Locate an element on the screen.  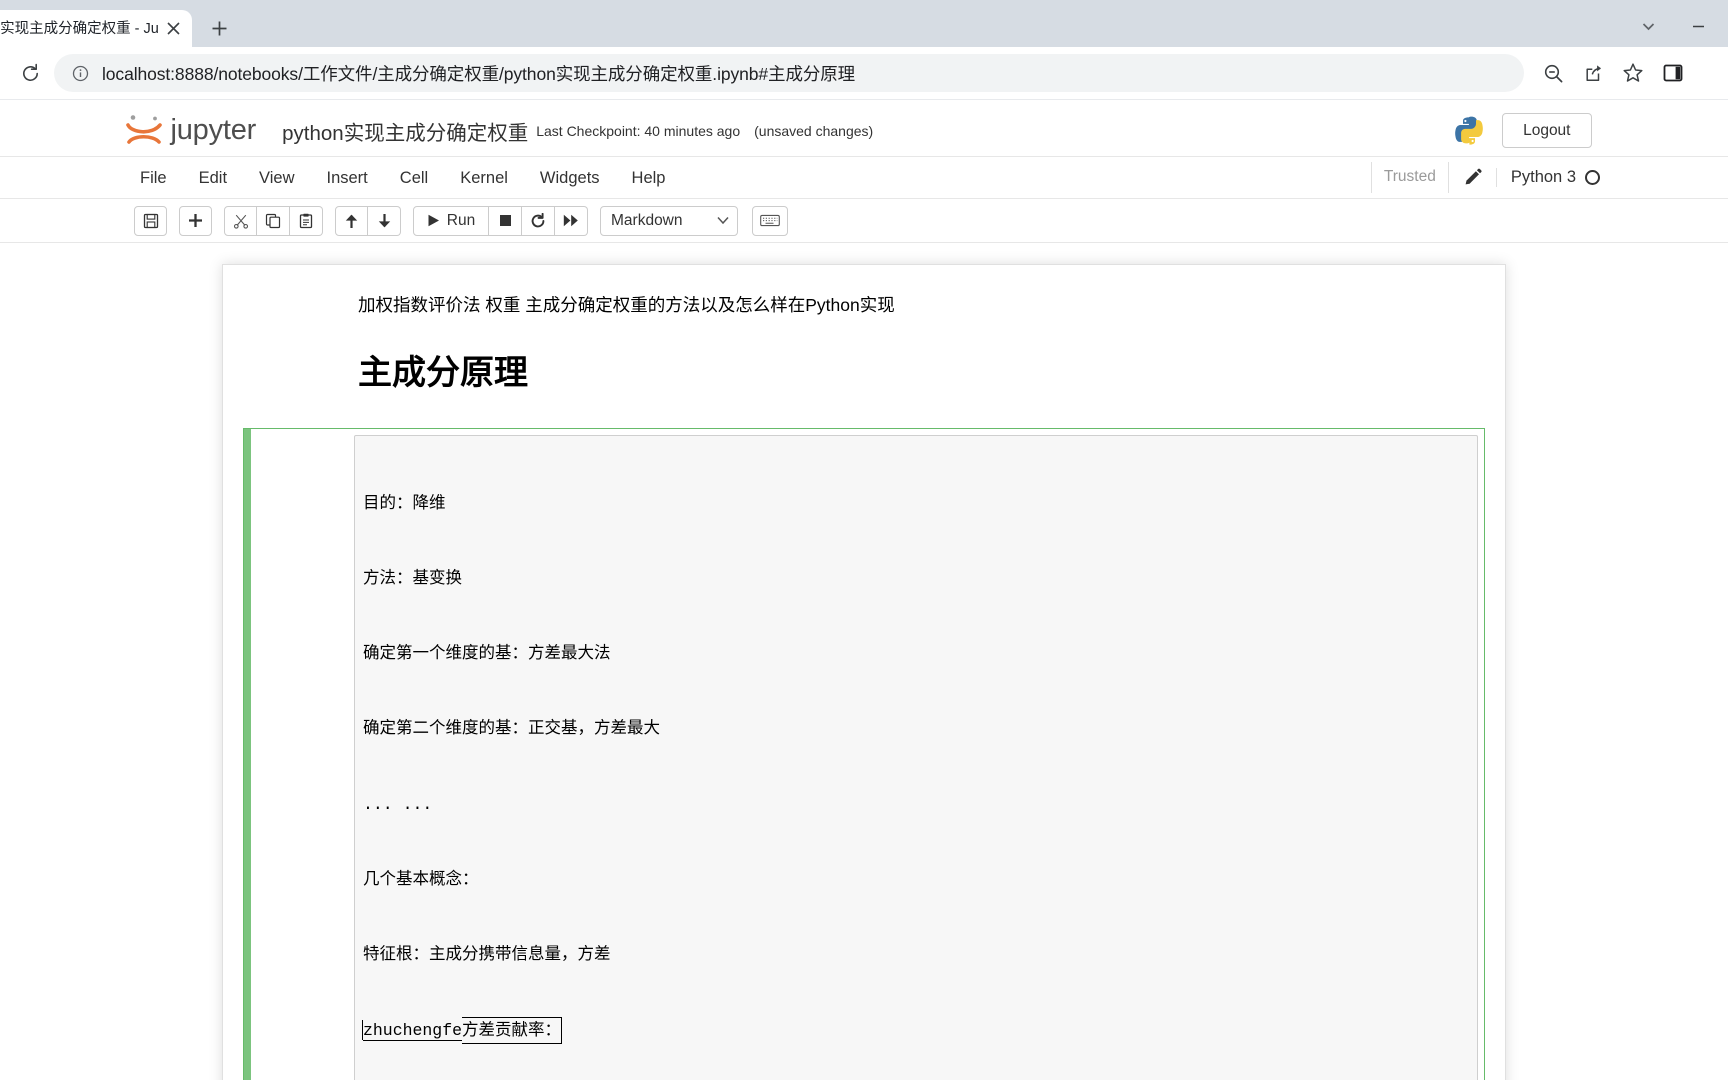
cell-type-select: Markdown is located at coordinates (669, 220).